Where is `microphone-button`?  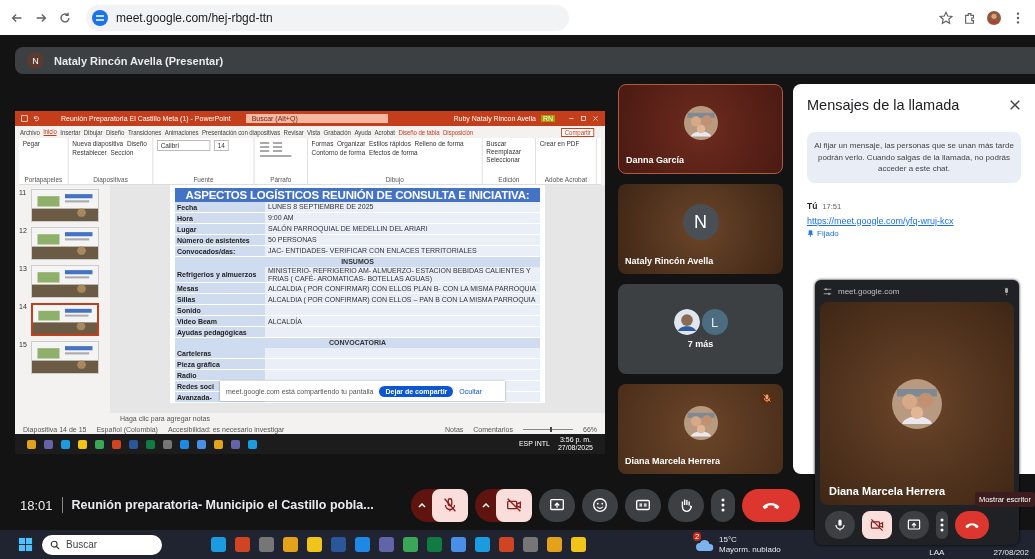
microphone-button is located at coordinates (840, 525).